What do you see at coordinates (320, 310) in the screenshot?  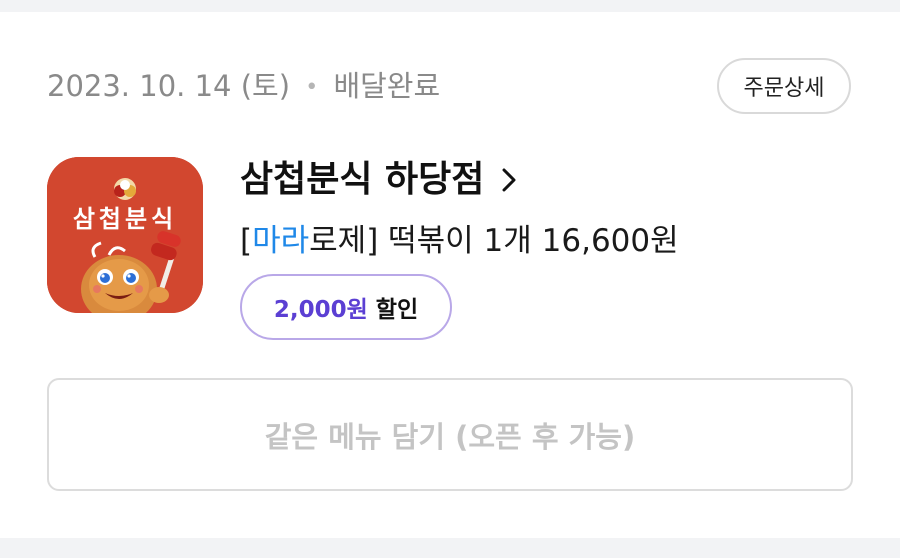 I see `discount-amount: 2,000원` at bounding box center [320, 310].